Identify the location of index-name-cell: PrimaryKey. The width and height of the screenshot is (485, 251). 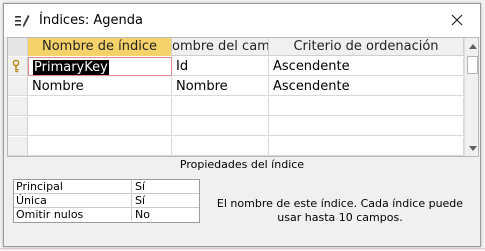
(100, 66).